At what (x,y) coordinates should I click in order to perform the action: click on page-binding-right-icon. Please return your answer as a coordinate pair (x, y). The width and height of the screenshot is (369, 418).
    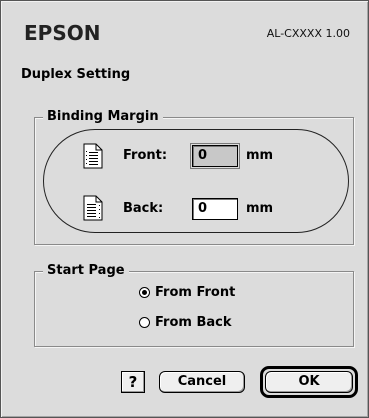
    Looking at the image, I should click on (93, 208).